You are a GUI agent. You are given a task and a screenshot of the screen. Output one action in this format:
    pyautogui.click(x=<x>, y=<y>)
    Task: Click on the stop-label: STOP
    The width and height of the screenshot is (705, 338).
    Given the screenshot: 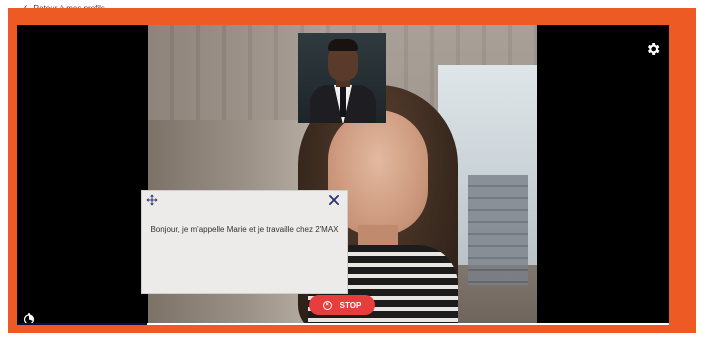 What is the action you would take?
    pyautogui.click(x=350, y=305)
    